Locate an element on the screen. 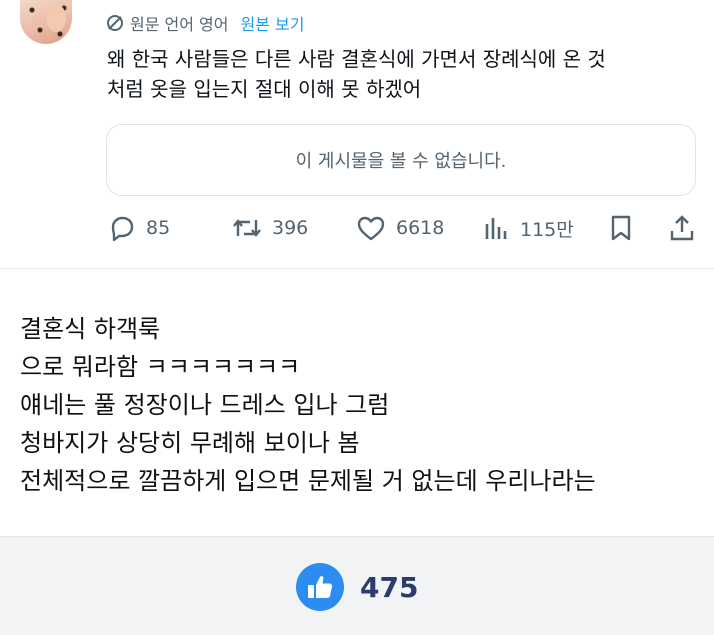 This screenshot has height=635, width=714. like-button: 6618 is located at coordinates (400, 228).